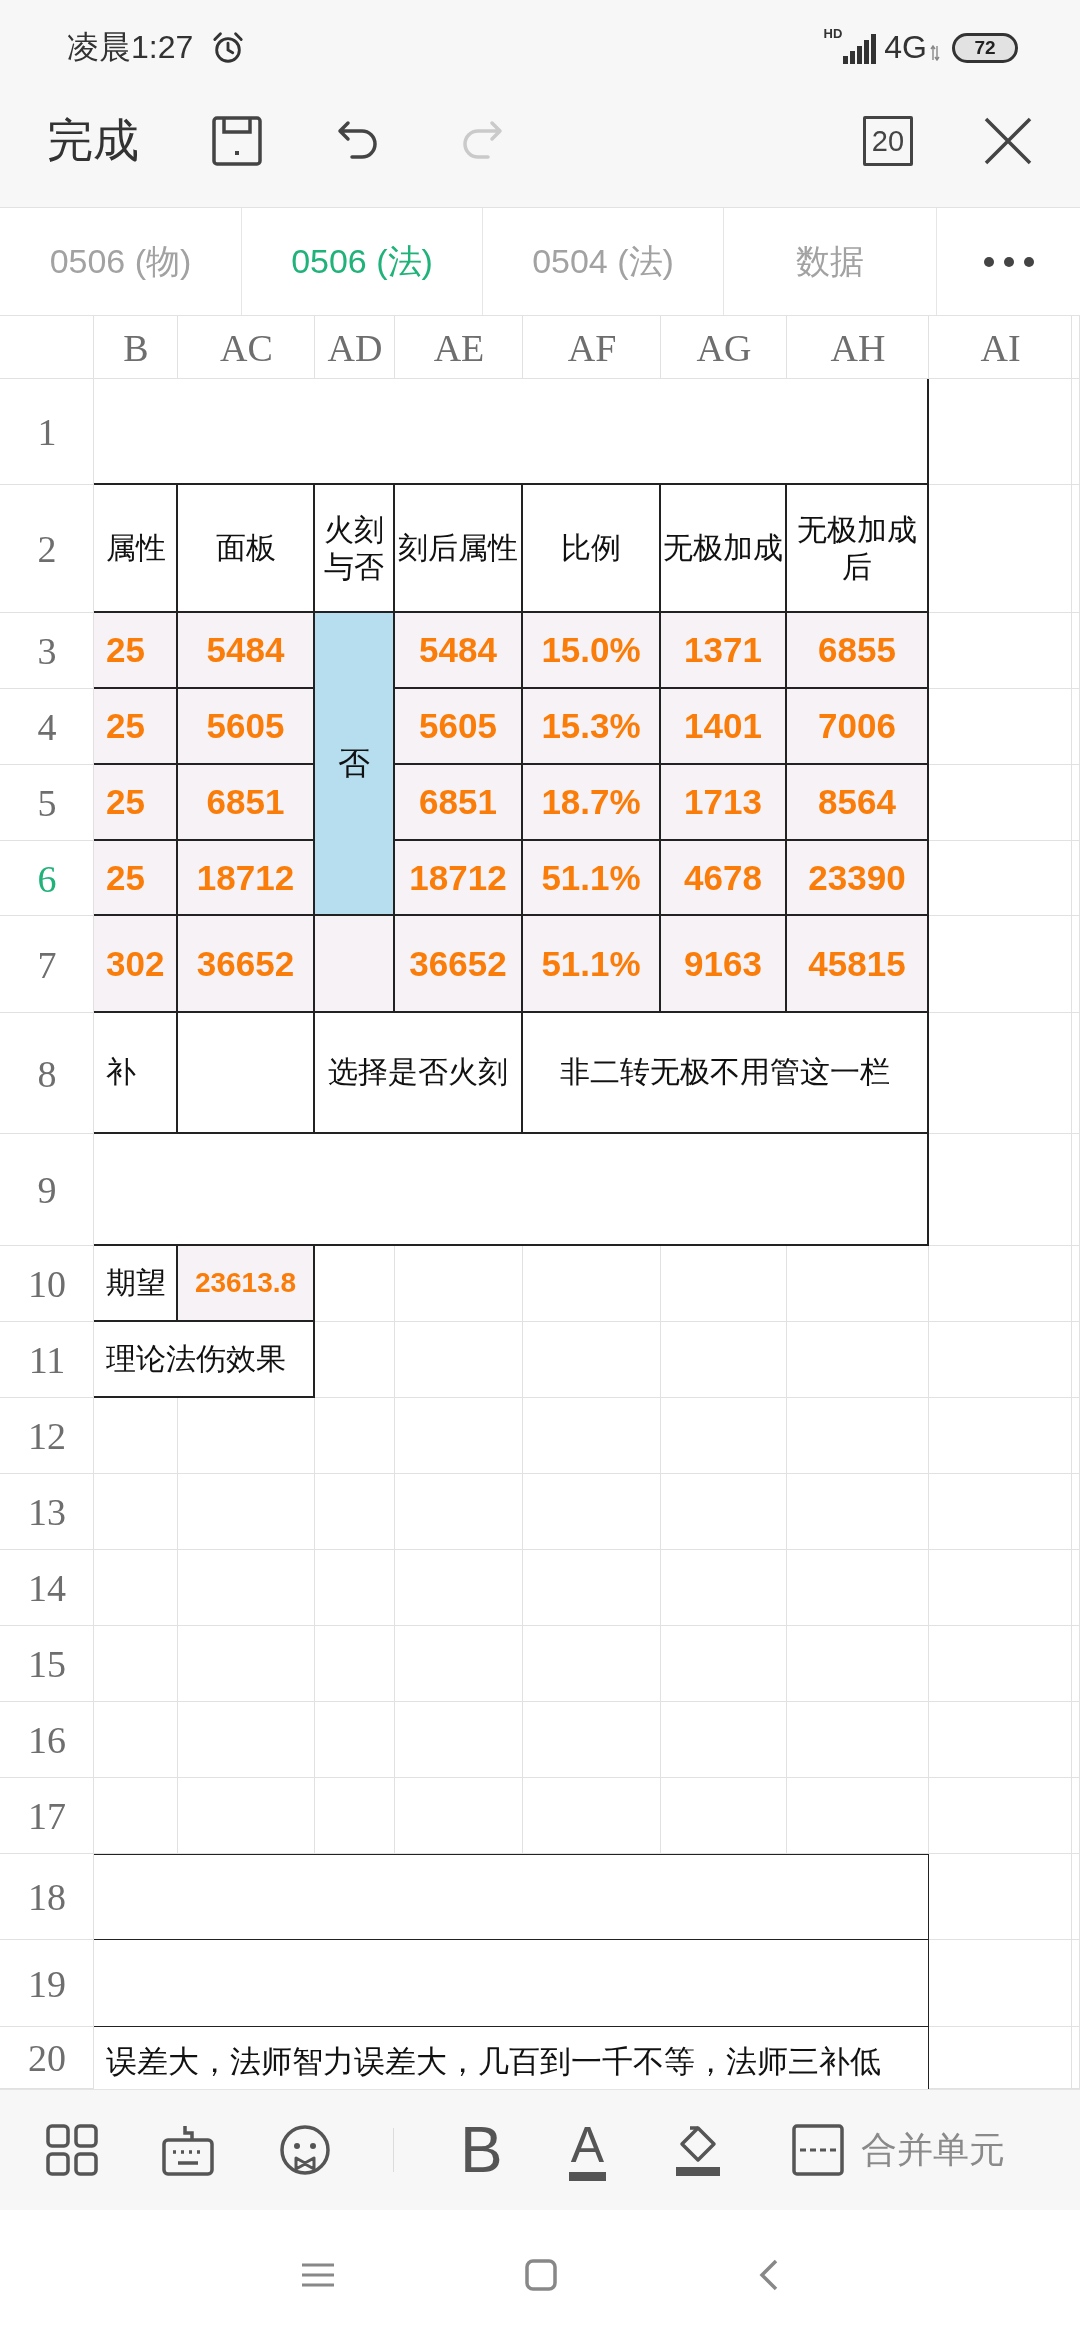 Image resolution: width=1080 pixels, height=2340 pixels. Describe the element at coordinates (47, 1190) in the screenshot. I see `row-header: 9` at that location.